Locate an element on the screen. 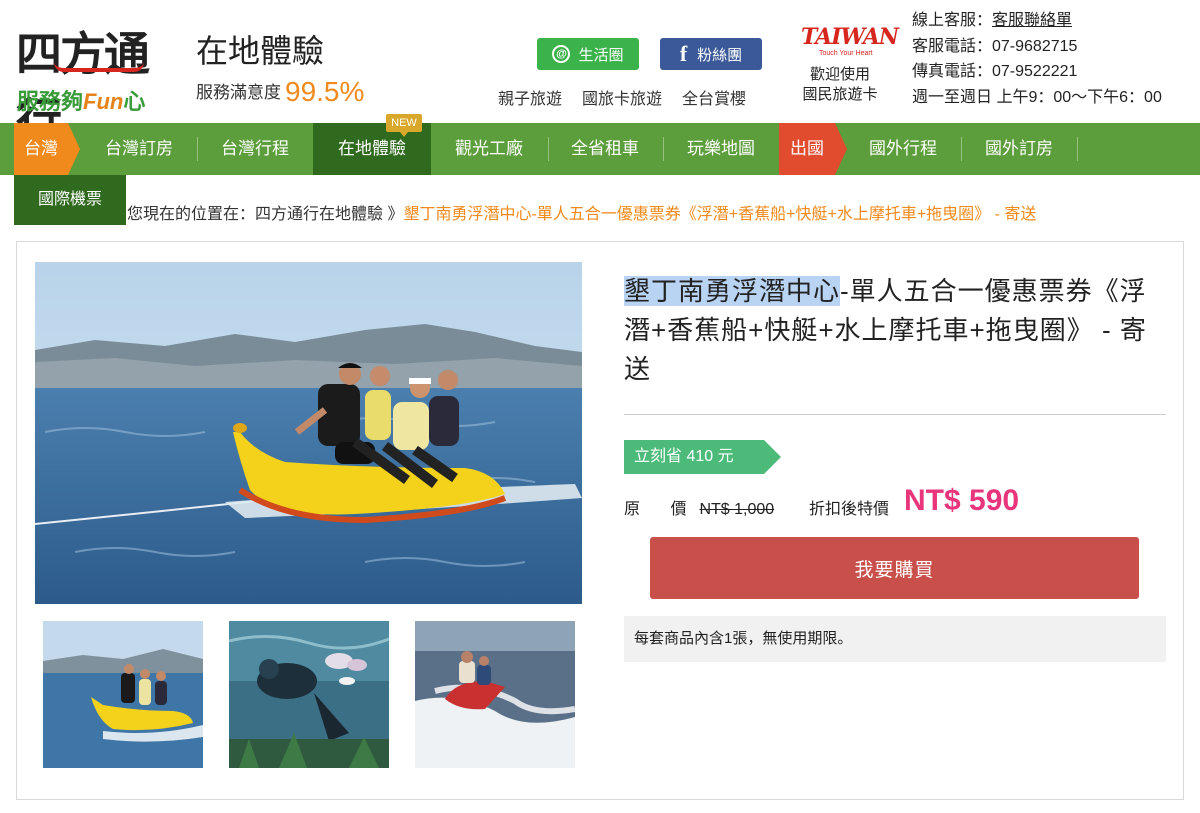 The image size is (1200, 813). logo-tagline: 服務夠Fun心 is located at coordinates (81, 101).